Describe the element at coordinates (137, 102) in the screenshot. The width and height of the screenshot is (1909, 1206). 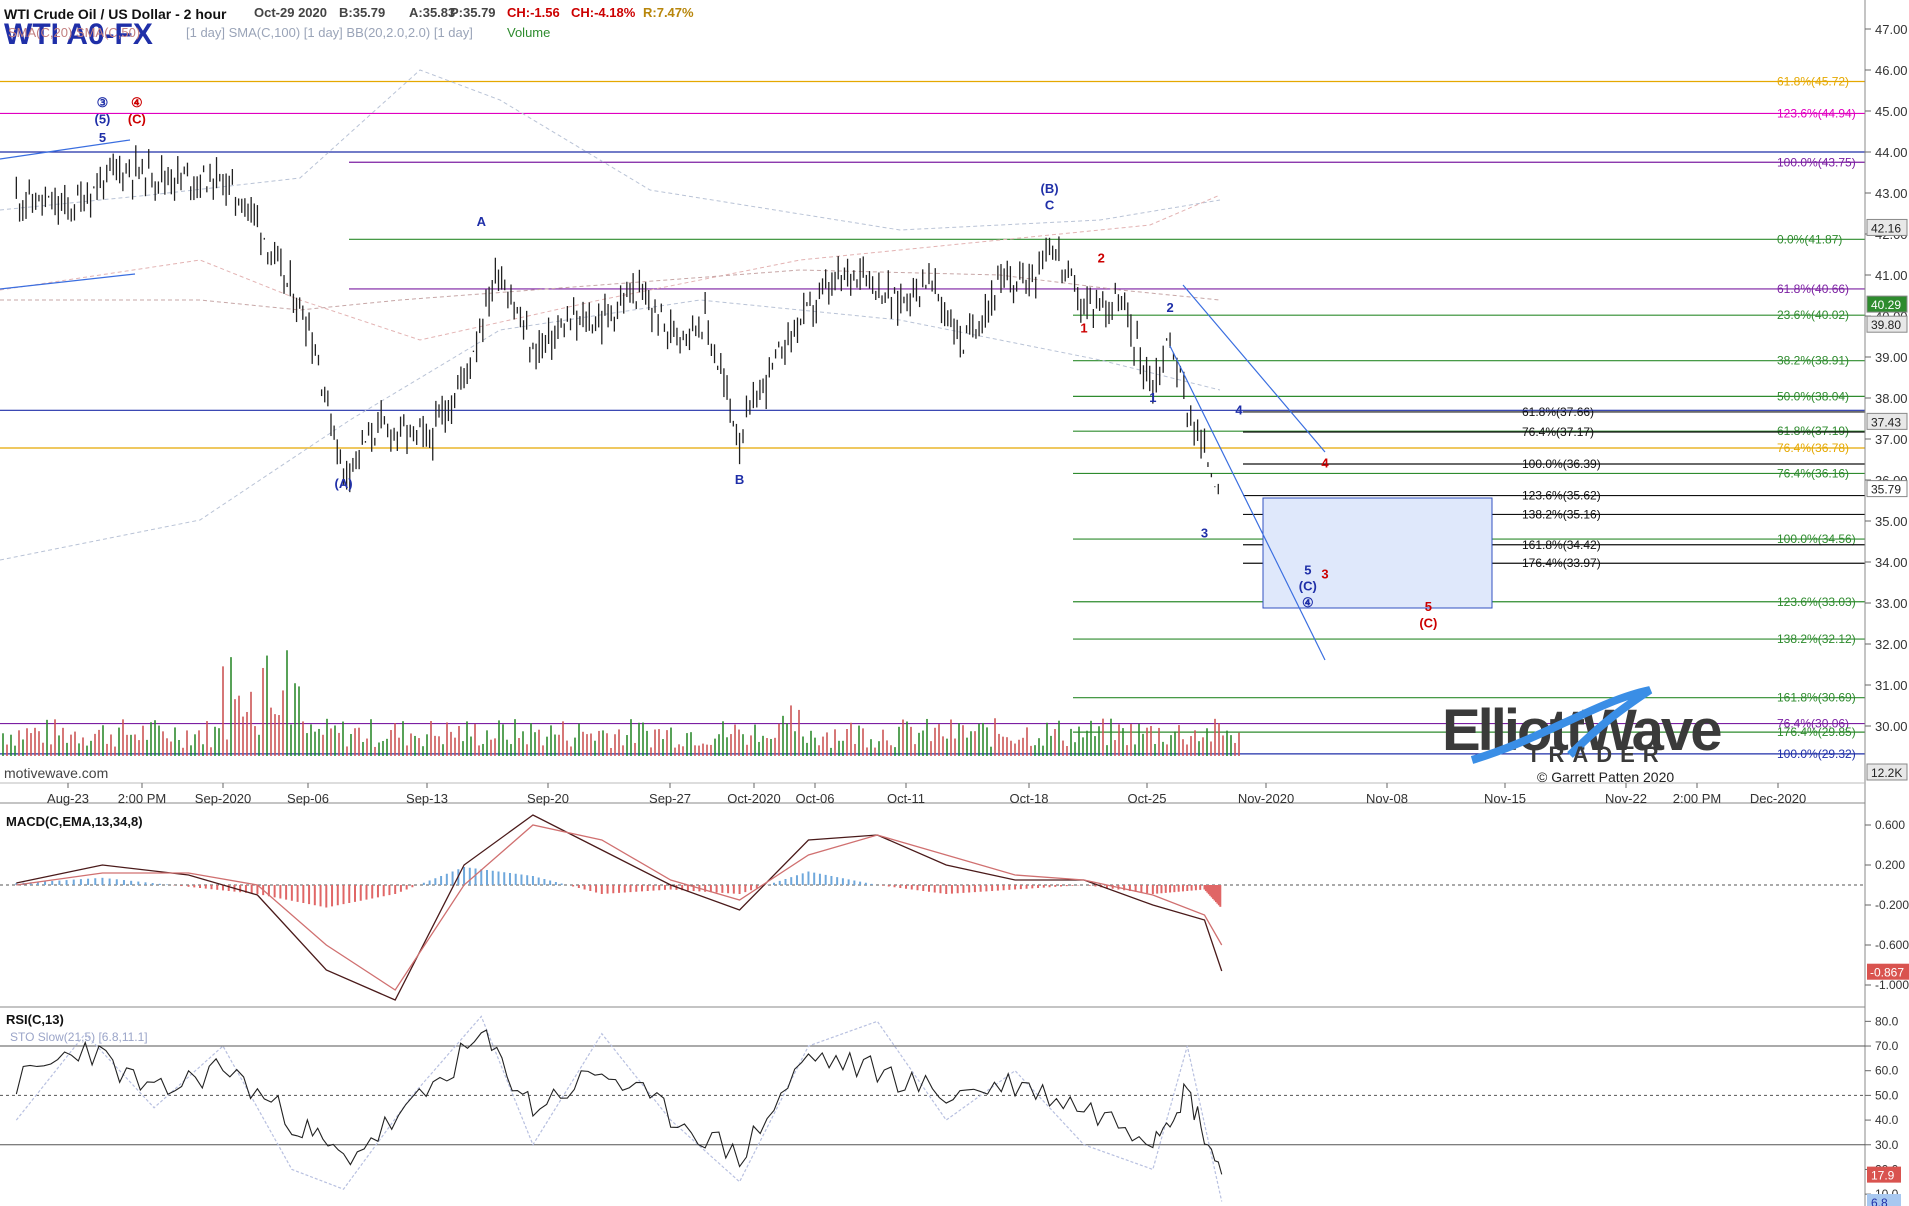
I see `wave-label: ④` at that location.